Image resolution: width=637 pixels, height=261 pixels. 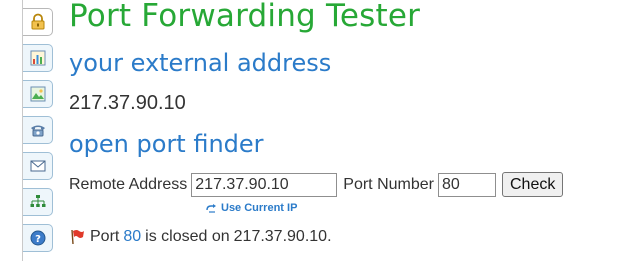 I want to click on port-number-input, so click(x=466, y=184).